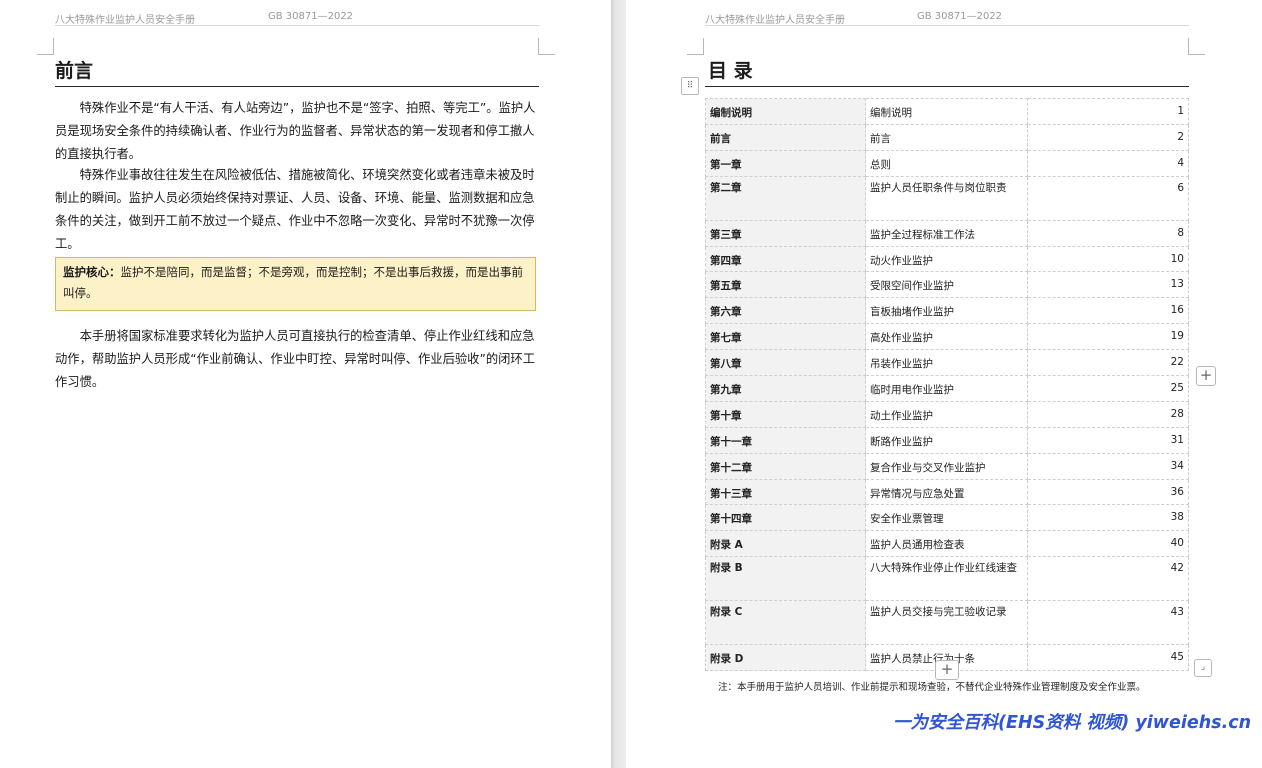 The height and width of the screenshot is (768, 1262). I want to click on toc-page-number: 1, so click(1108, 111).